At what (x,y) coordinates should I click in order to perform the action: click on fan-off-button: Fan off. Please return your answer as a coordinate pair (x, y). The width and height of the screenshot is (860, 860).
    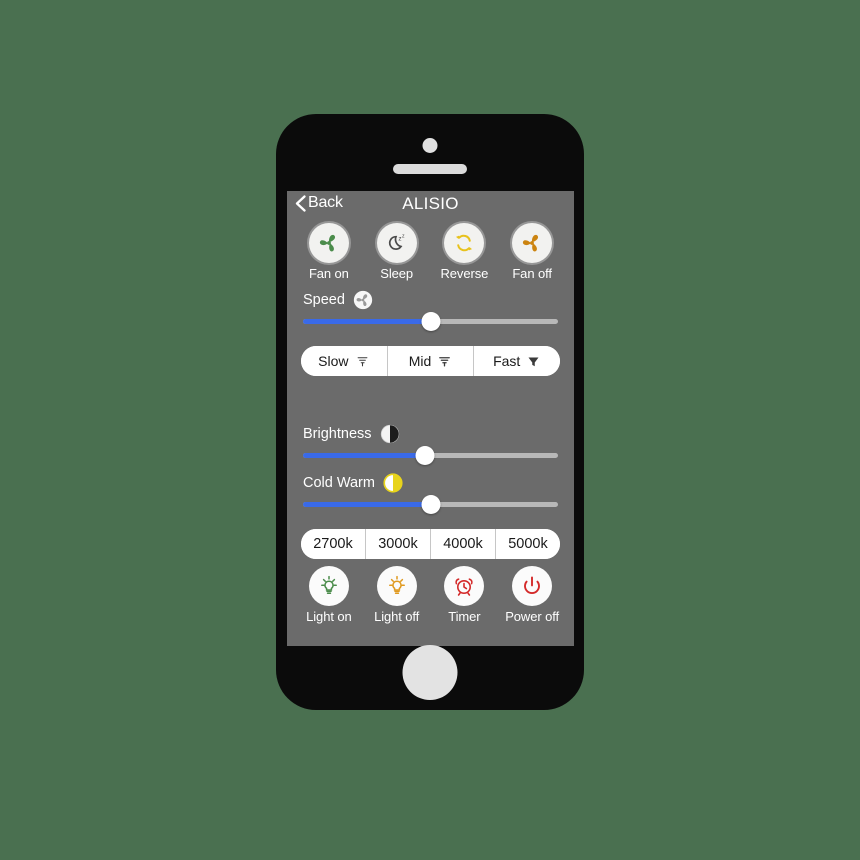
    Looking at the image, I should click on (532, 252).